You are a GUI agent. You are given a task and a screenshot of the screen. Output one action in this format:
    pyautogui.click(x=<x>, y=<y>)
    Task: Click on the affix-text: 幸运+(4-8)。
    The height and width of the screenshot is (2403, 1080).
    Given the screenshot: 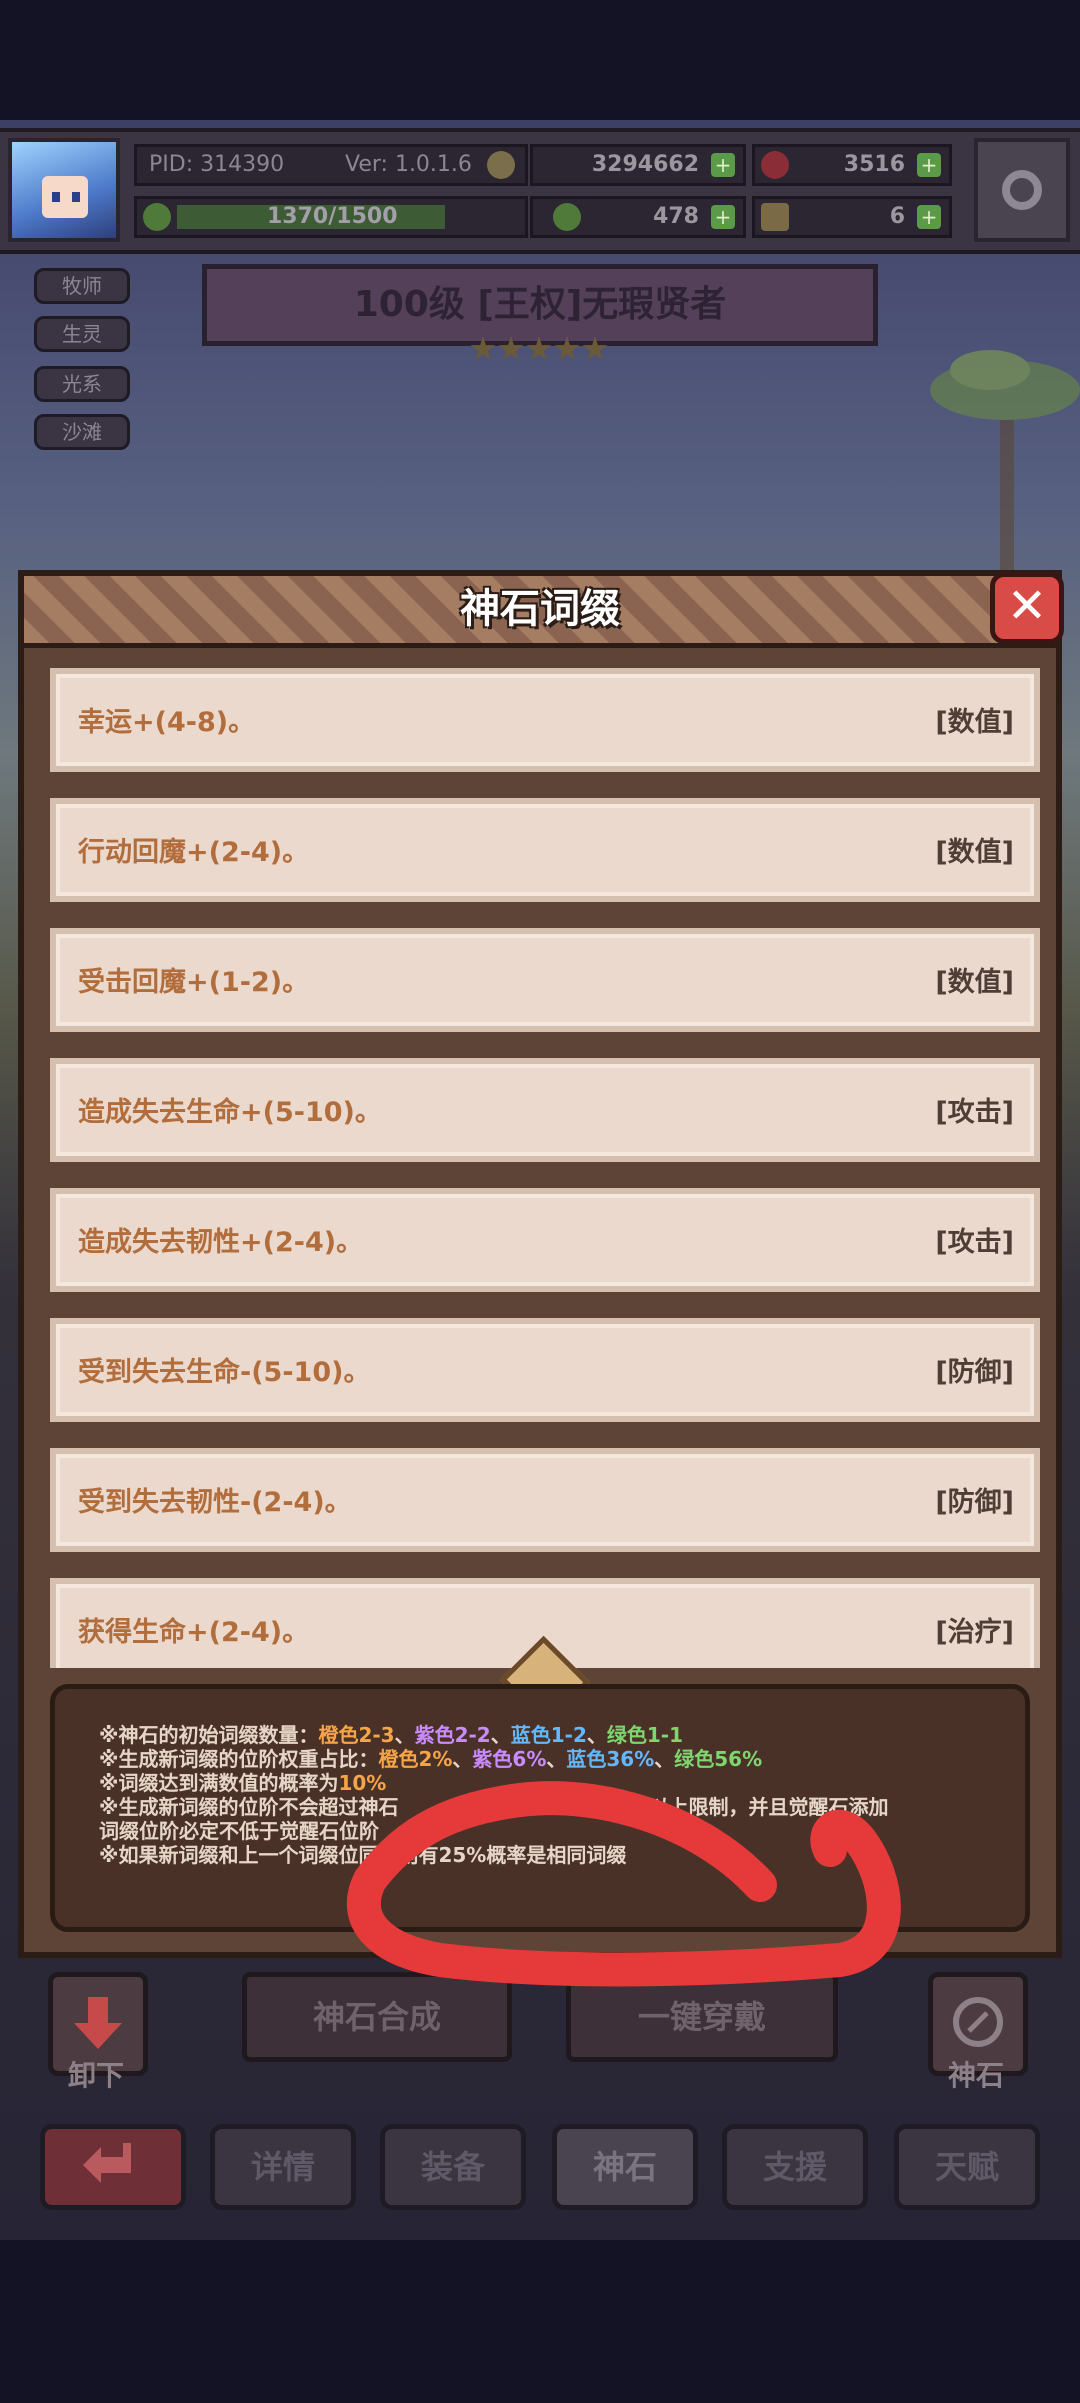 What is the action you would take?
    pyautogui.click(x=167, y=722)
    